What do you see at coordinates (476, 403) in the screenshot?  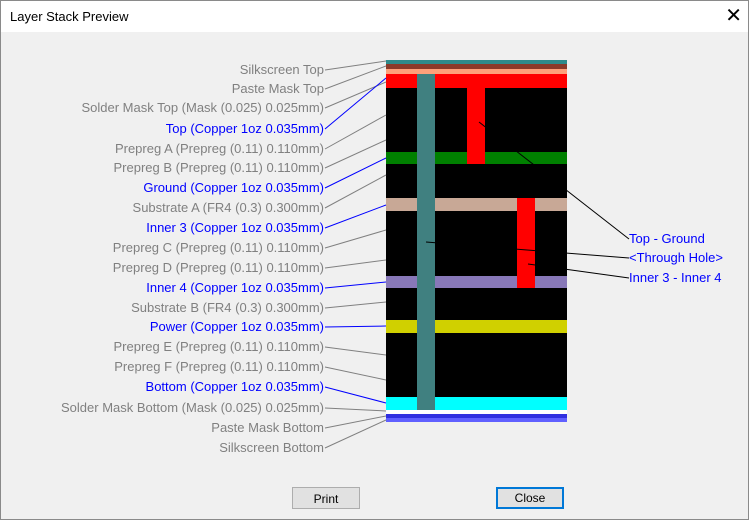 I see `bottom-copper-band` at bounding box center [476, 403].